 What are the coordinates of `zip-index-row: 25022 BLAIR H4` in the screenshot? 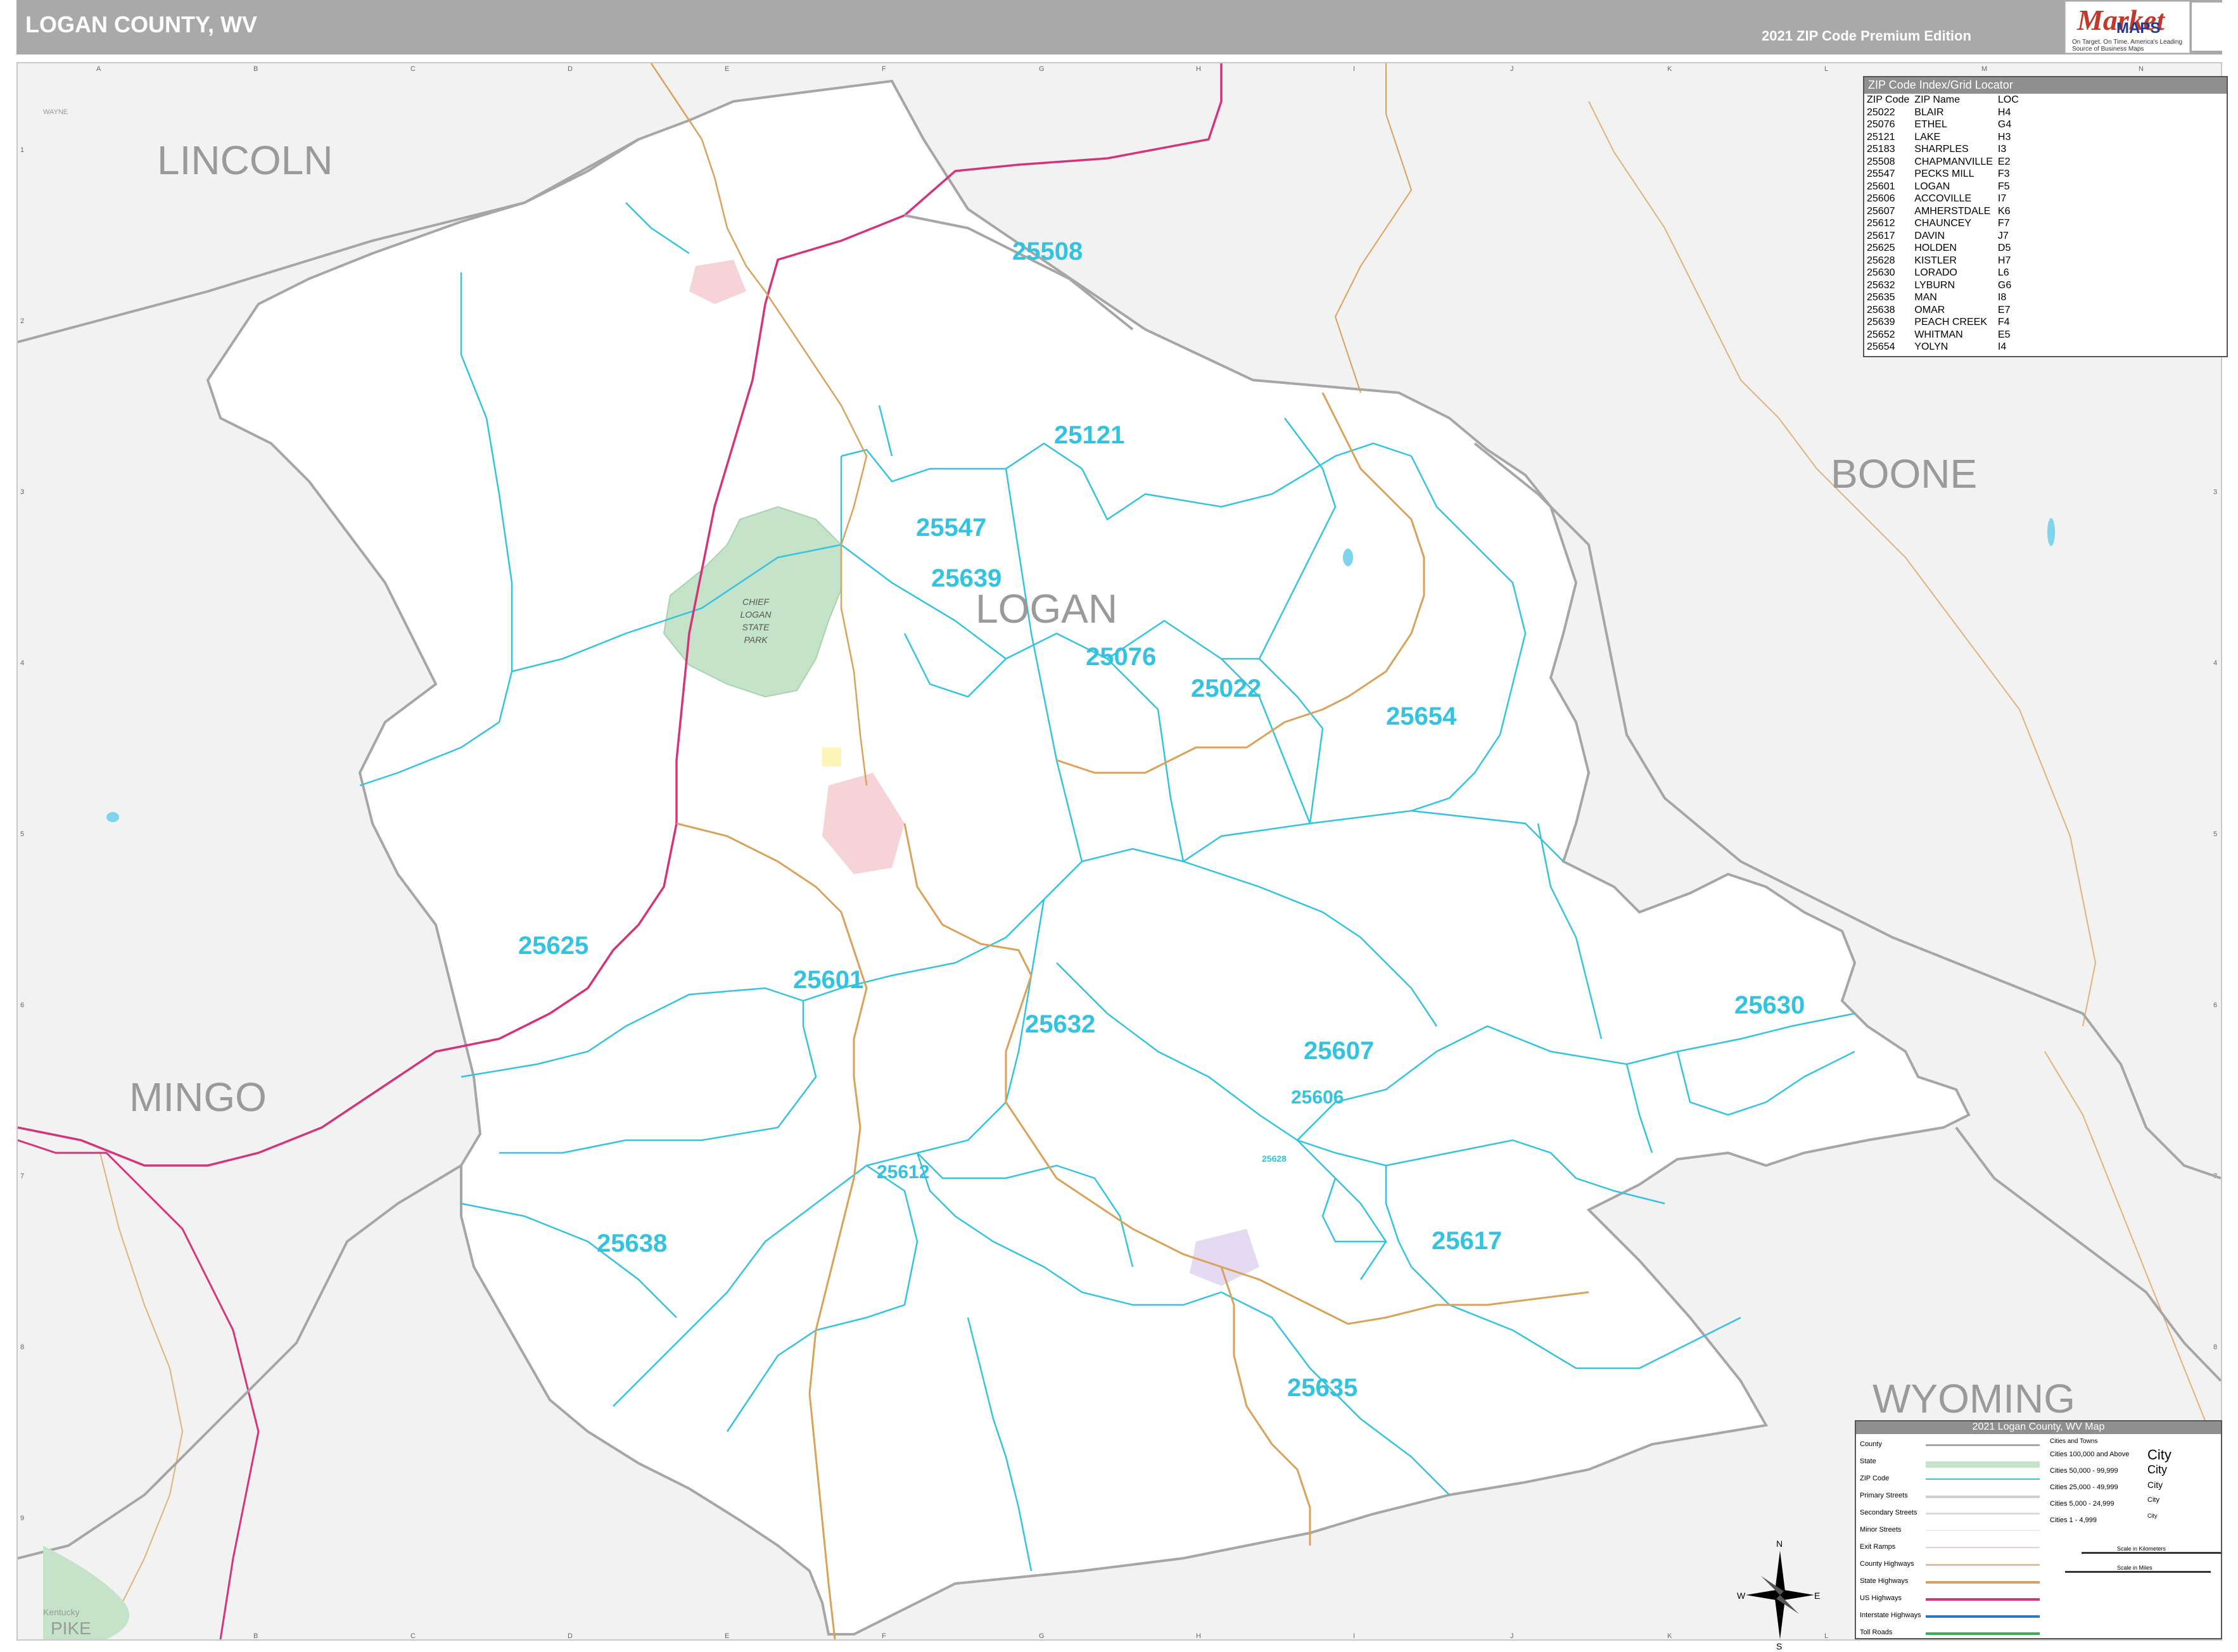 It's located at (1945, 113).